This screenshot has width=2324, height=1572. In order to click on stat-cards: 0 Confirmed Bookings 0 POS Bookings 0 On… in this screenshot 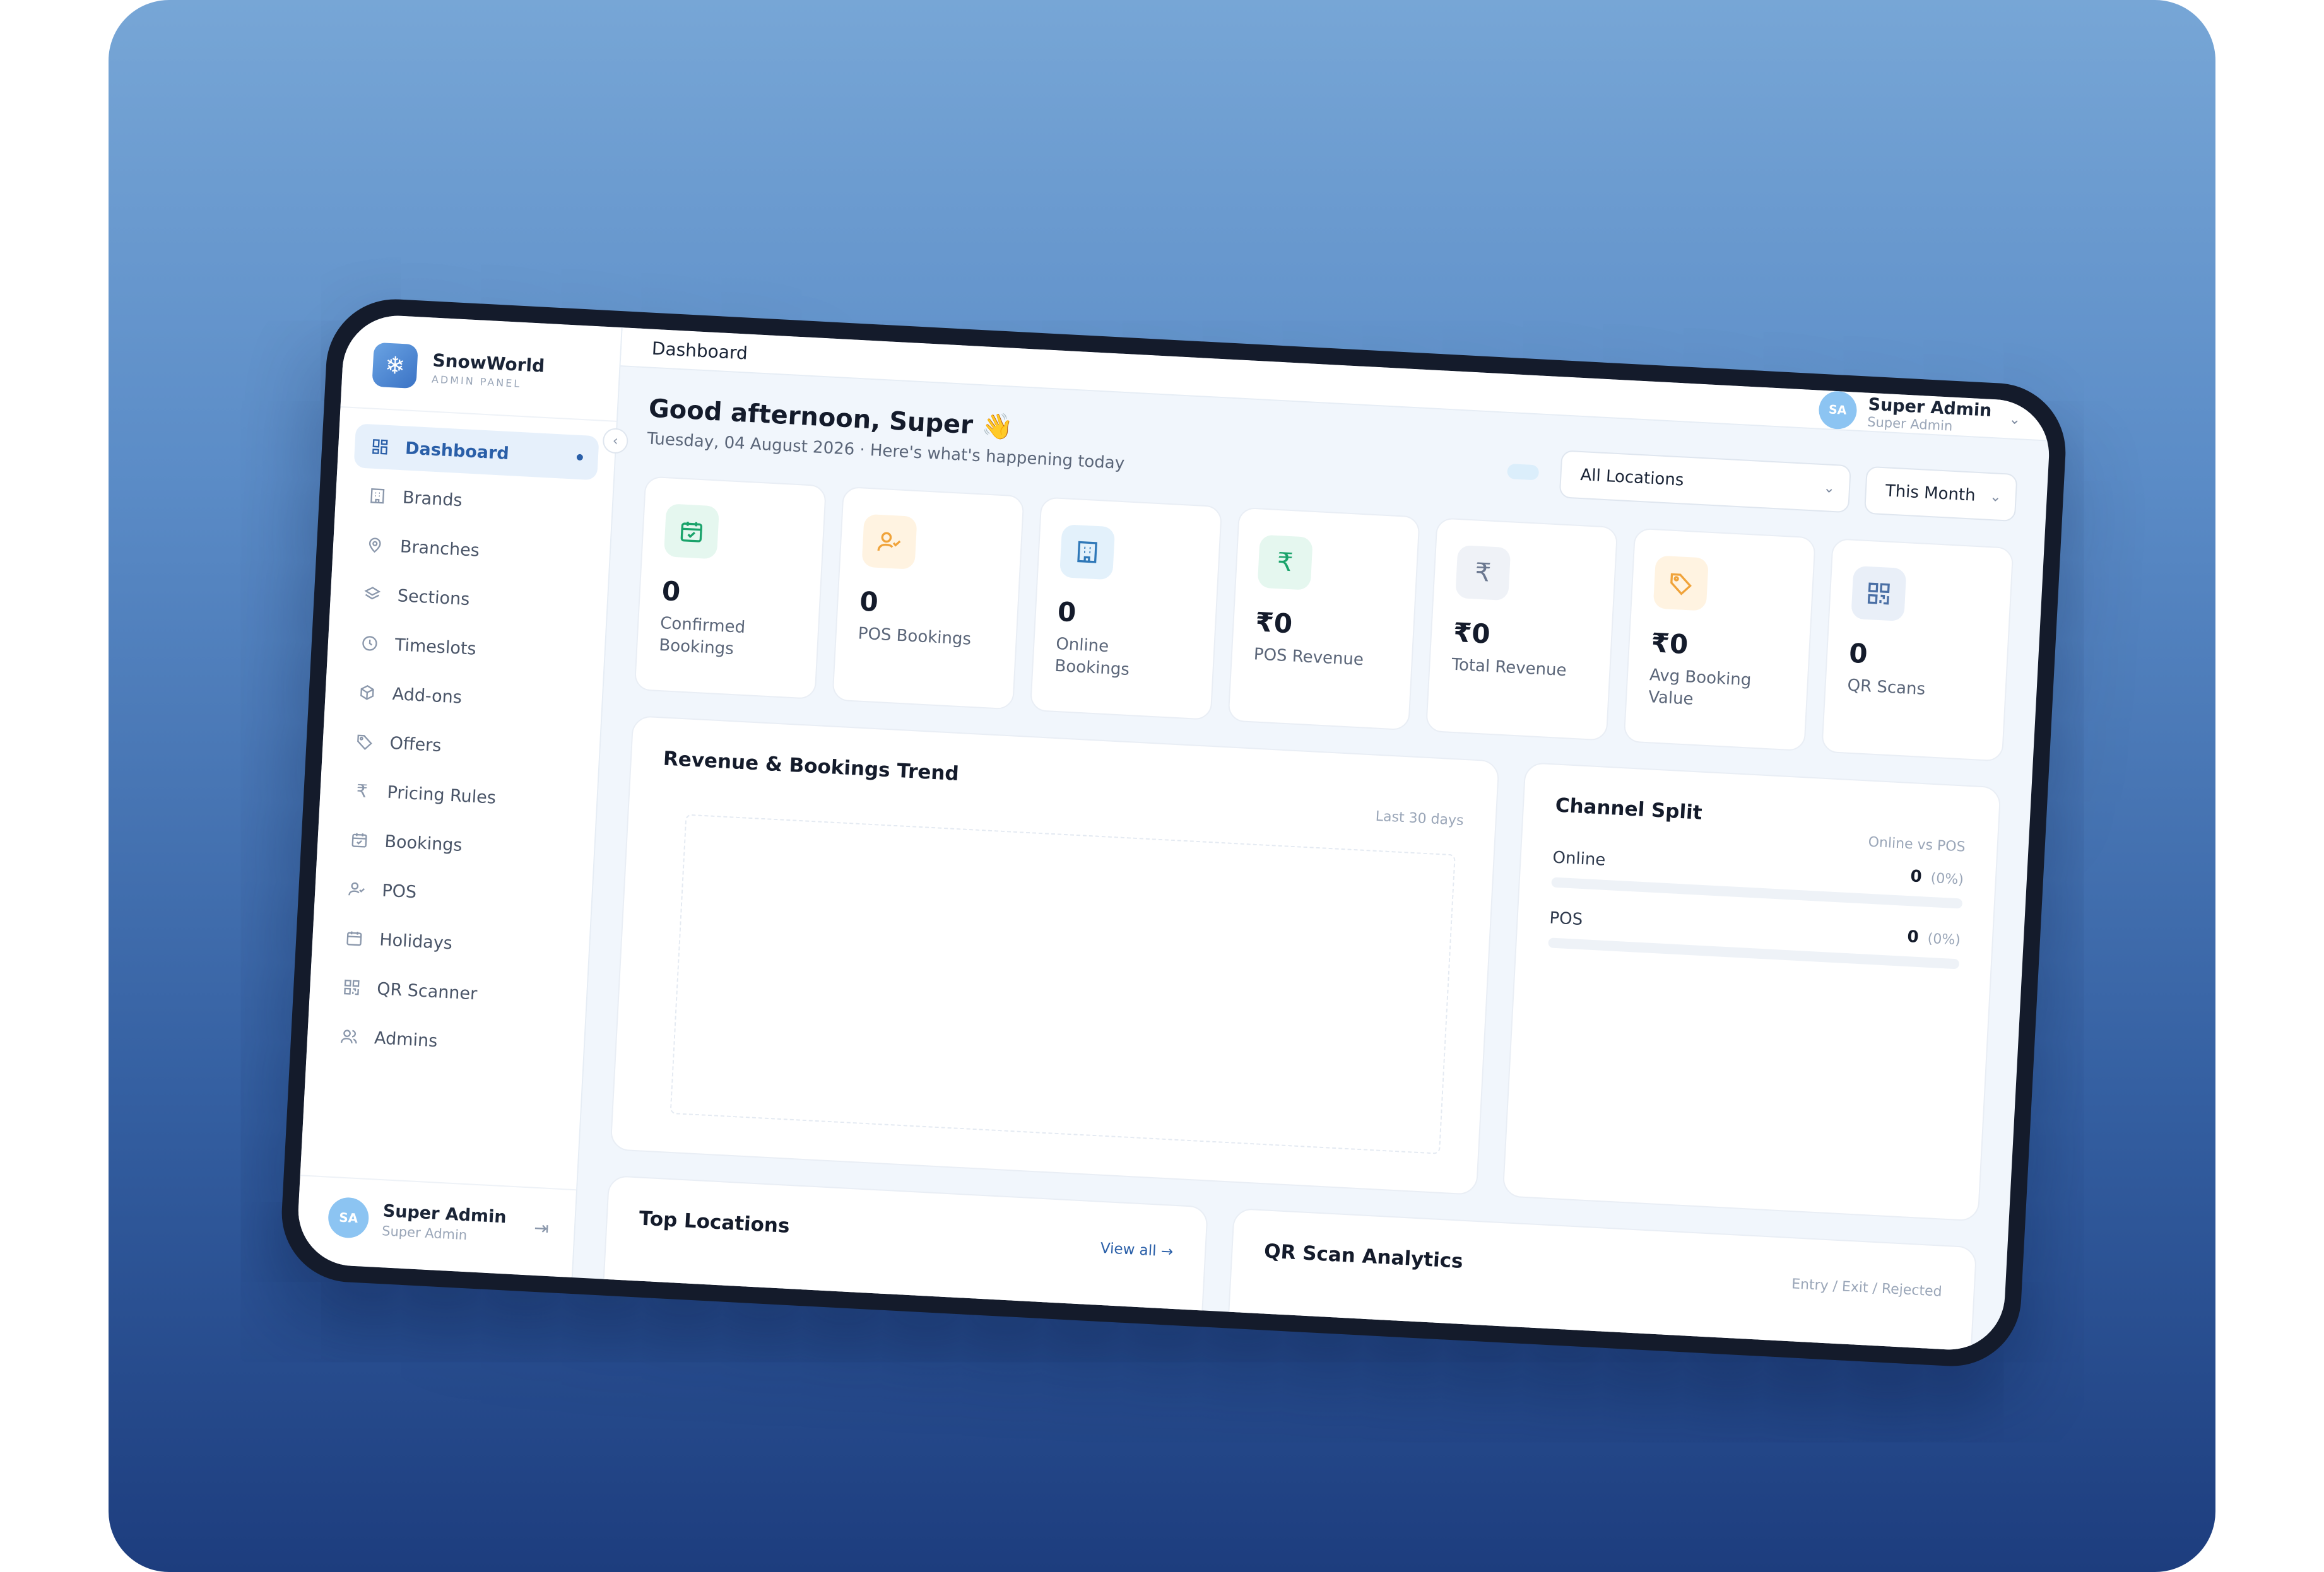, I will do `click(1324, 619)`.